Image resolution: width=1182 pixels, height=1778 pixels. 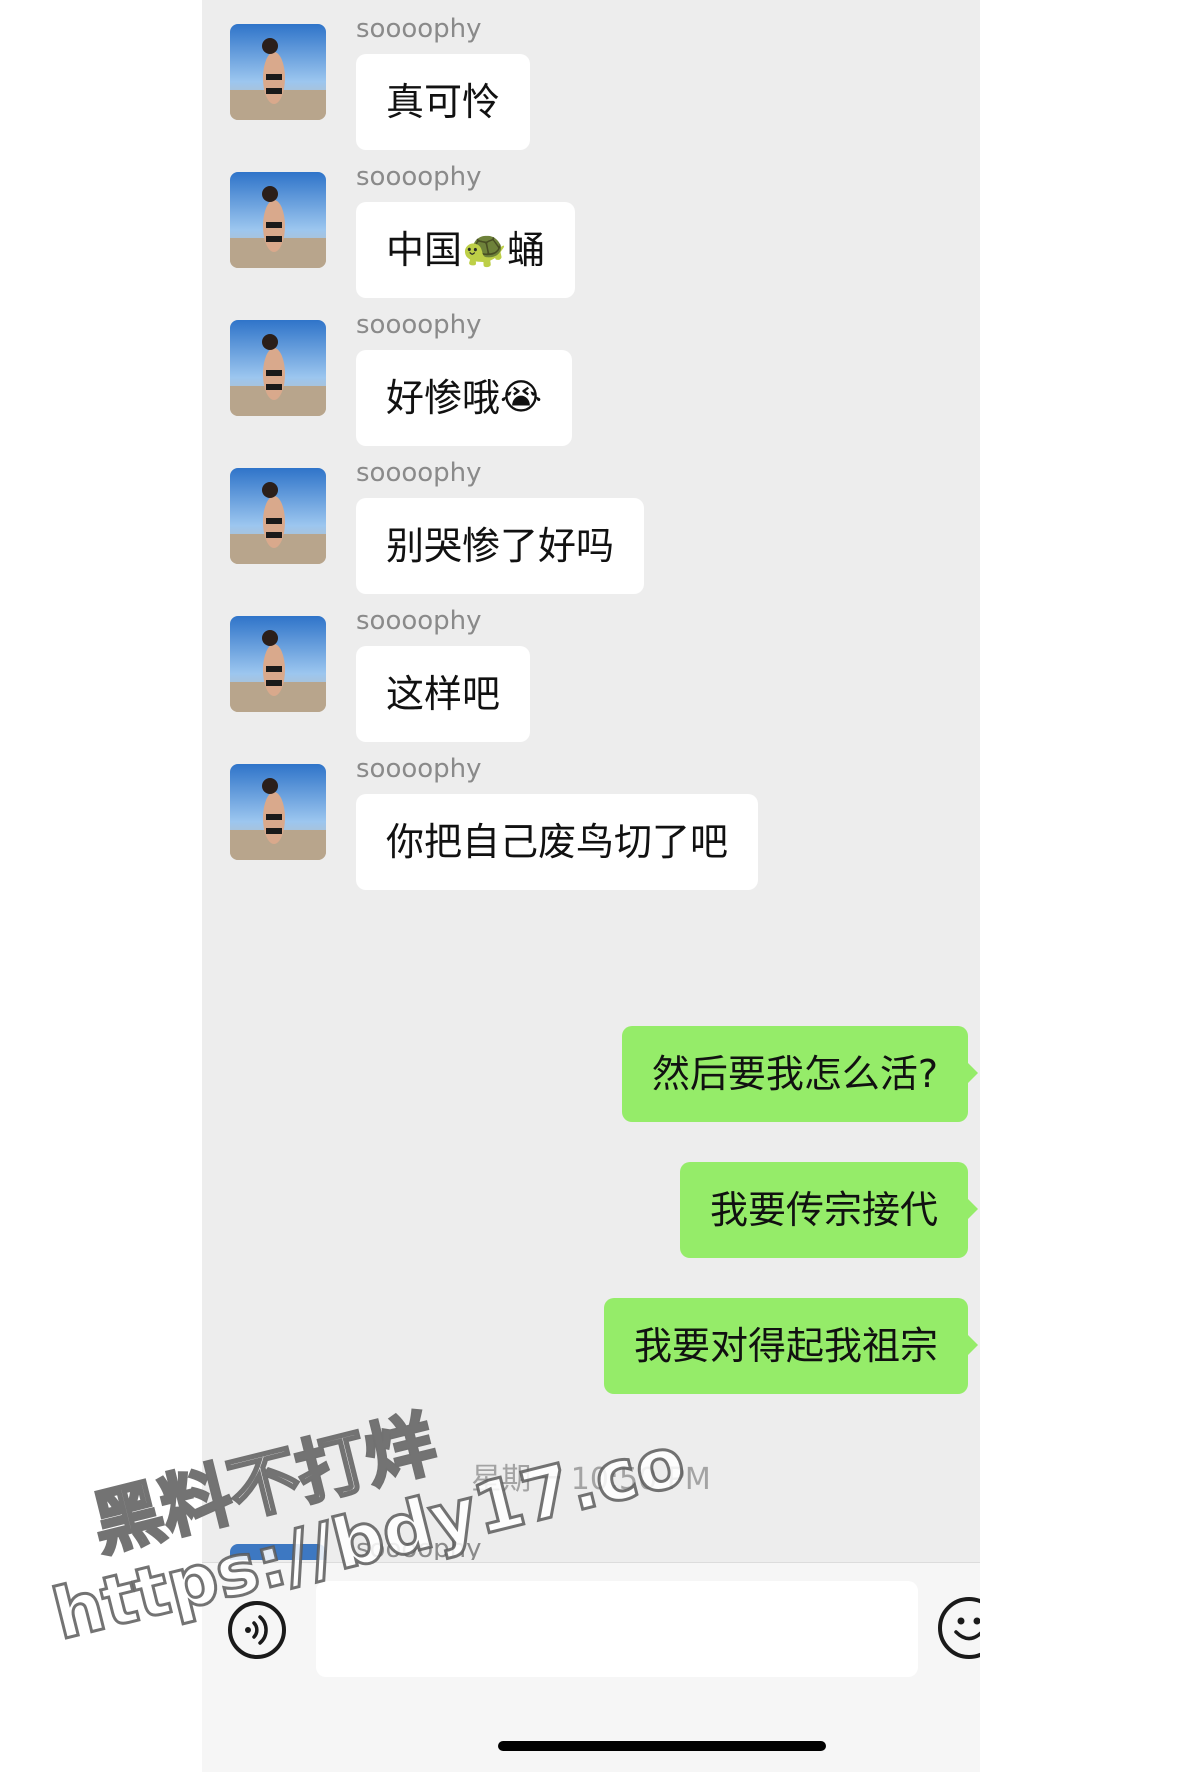 I want to click on message-text: 我要传宗接代, so click(x=823, y=1210).